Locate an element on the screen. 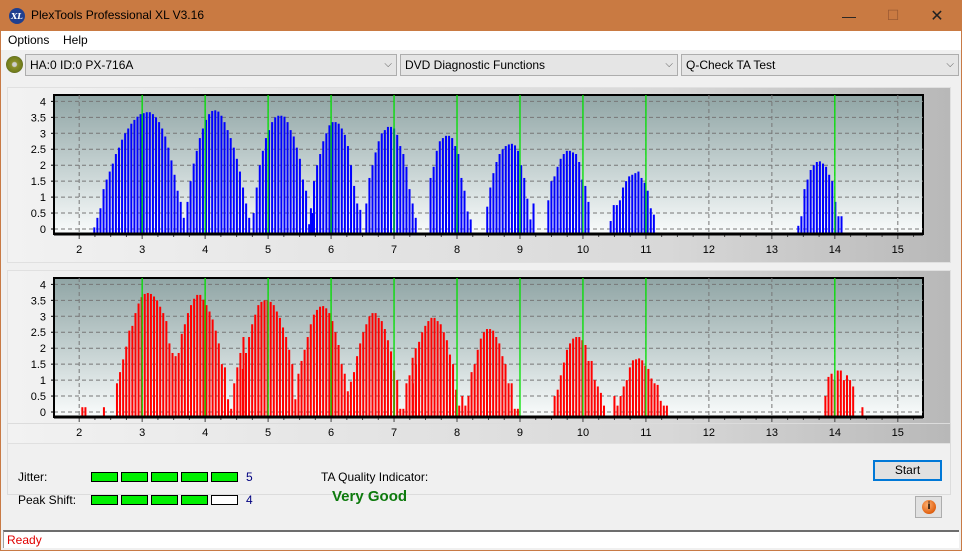  function-select: DVD Diagnostic Functions ⌵ is located at coordinates (539, 65).